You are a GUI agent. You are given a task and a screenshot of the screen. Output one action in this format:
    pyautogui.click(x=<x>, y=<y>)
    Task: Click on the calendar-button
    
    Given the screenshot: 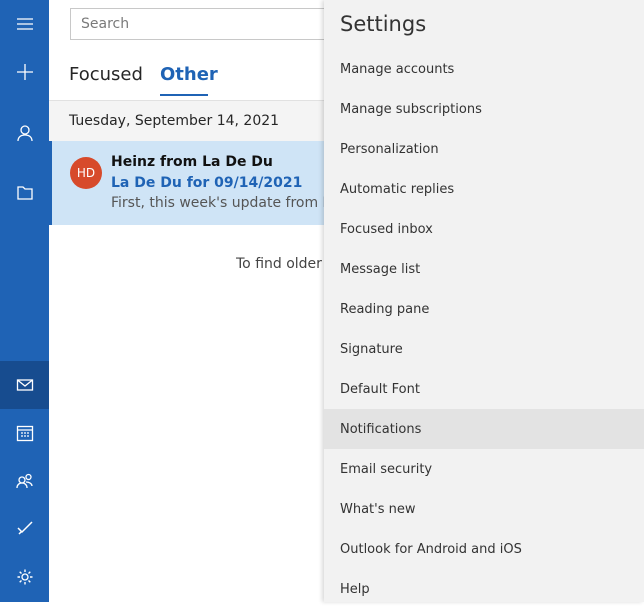 What is the action you would take?
    pyautogui.click(x=24, y=433)
    